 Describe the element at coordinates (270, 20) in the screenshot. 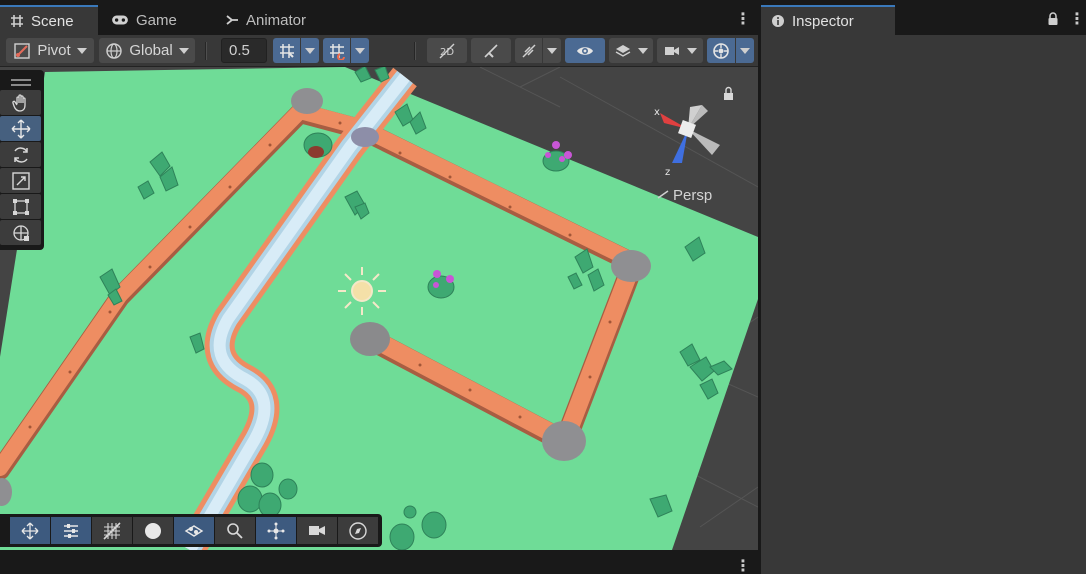

I see `tab-animator: Animator` at that location.